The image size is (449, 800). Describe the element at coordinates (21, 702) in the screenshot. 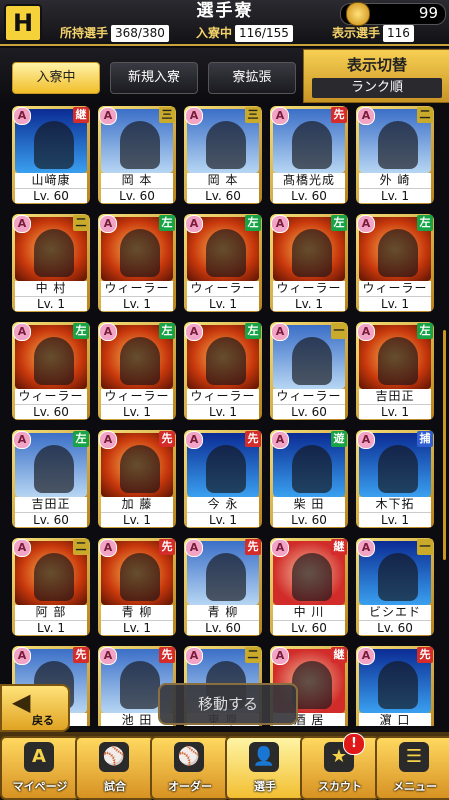

I see `back-arrow-icon: ◀` at that location.